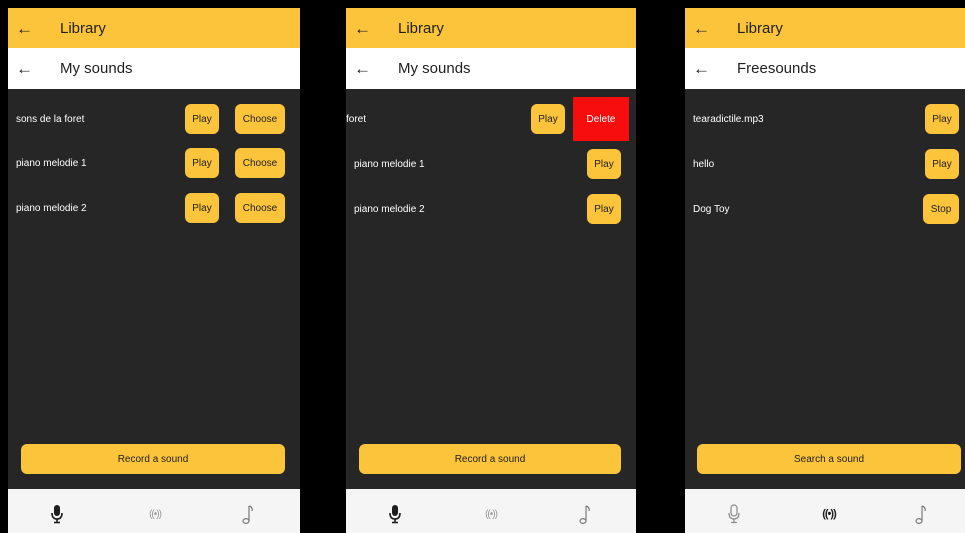 The height and width of the screenshot is (533, 965). I want to click on list-item: tearadictile.mp3 Play, so click(825, 119).